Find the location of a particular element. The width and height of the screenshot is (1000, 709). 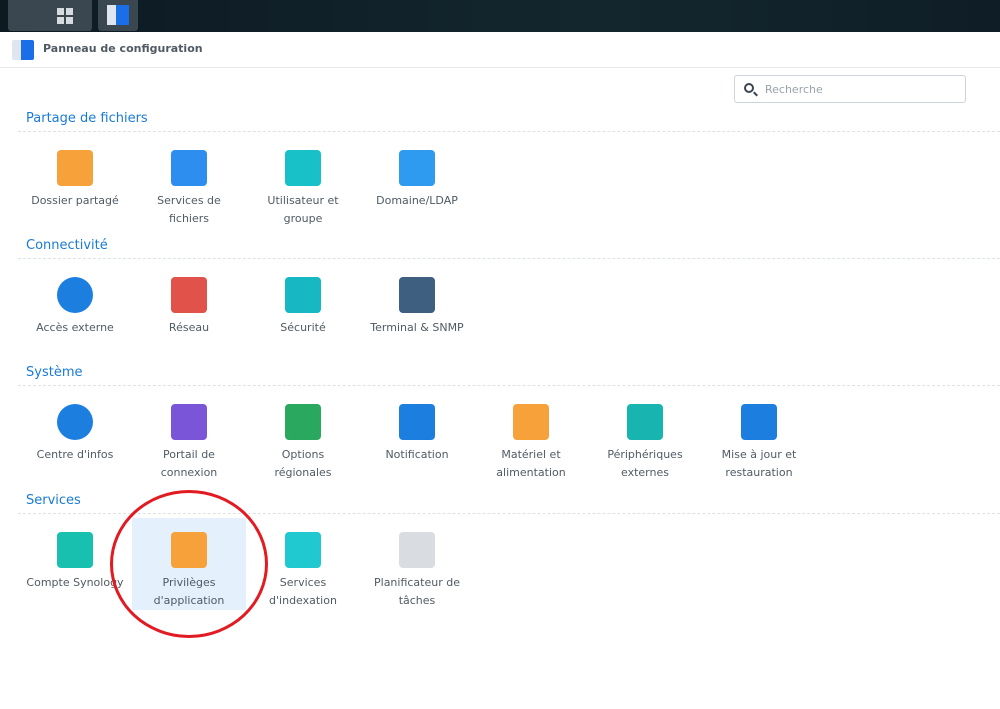

item-label: Matériel et is located at coordinates (531, 454).